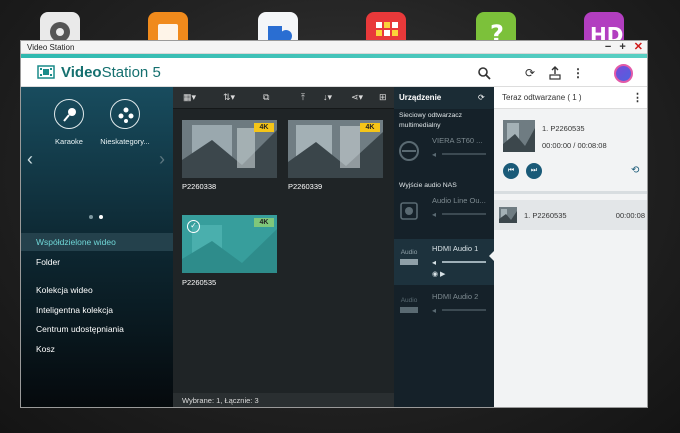 This screenshot has height=433, width=680. I want to click on video-name: P2260338, so click(199, 186).